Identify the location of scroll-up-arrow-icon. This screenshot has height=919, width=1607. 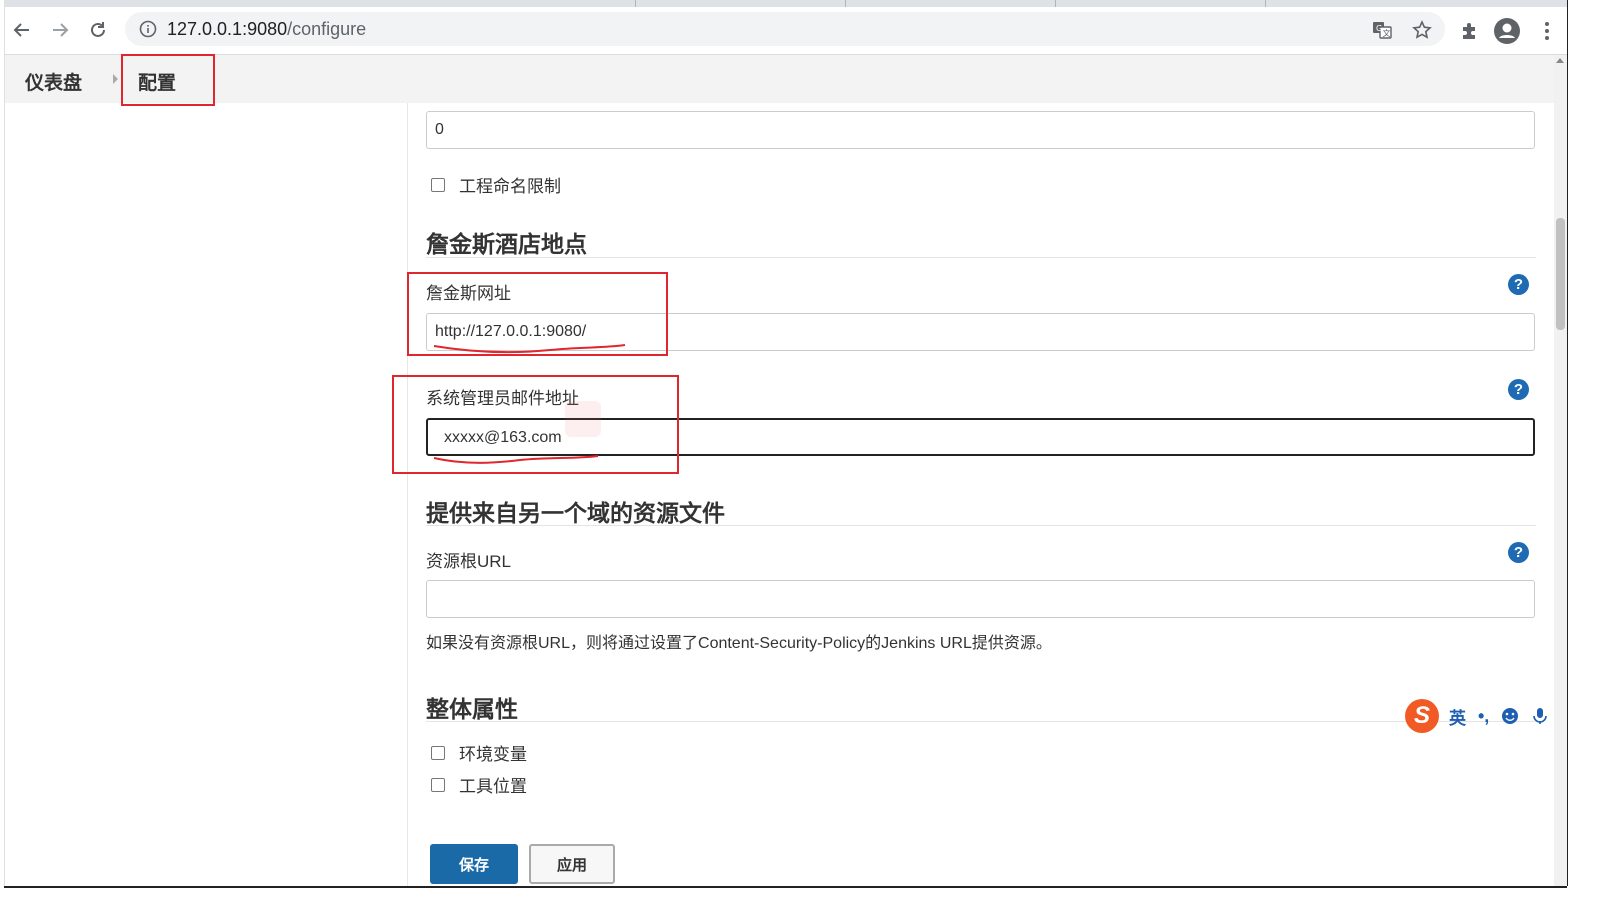
(1560, 60).